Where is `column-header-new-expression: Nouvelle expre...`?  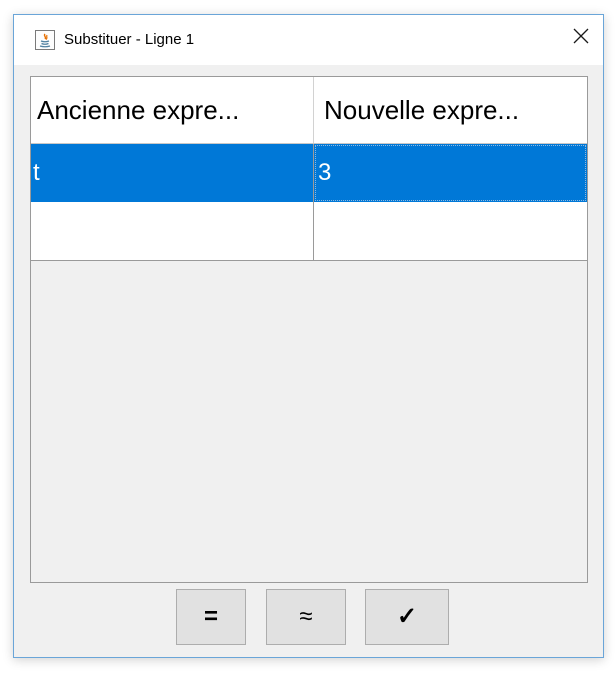 column-header-new-expression: Nouvelle expre... is located at coordinates (450, 110).